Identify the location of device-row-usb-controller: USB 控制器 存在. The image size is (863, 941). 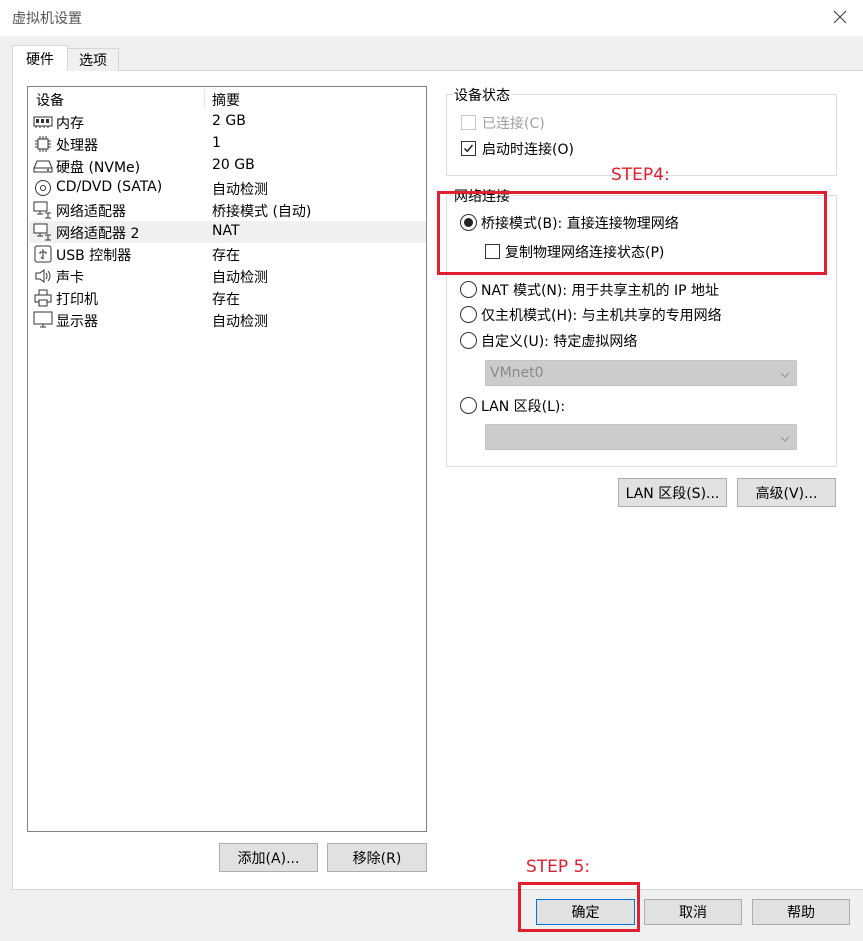
(227, 254).